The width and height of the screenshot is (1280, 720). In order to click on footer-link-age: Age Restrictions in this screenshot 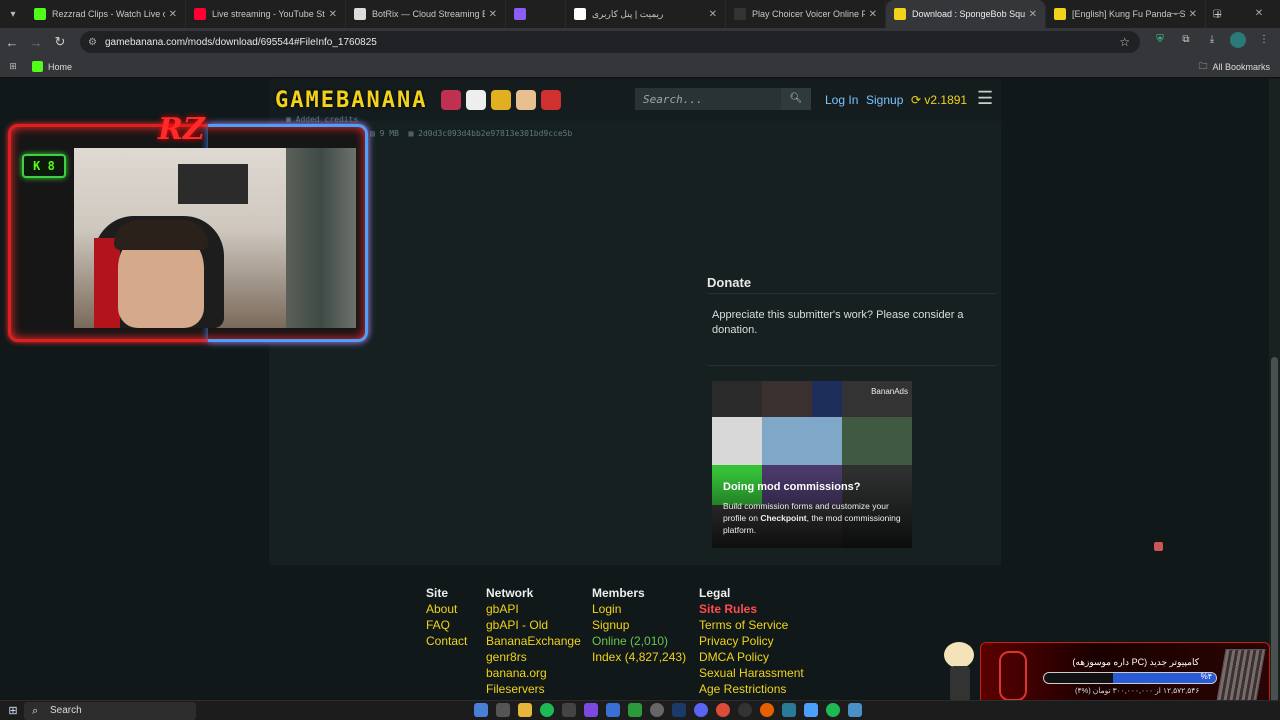, I will do `click(751, 689)`.